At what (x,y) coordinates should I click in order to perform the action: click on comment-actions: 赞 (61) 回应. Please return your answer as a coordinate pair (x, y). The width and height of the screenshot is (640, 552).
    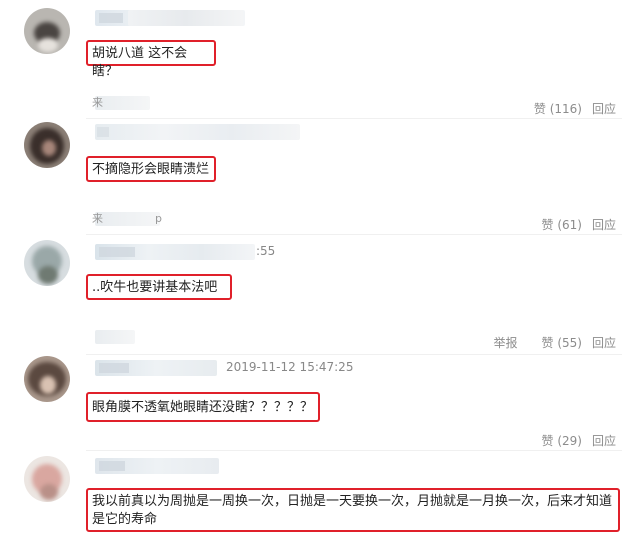
    Looking at the image, I should click on (579, 224).